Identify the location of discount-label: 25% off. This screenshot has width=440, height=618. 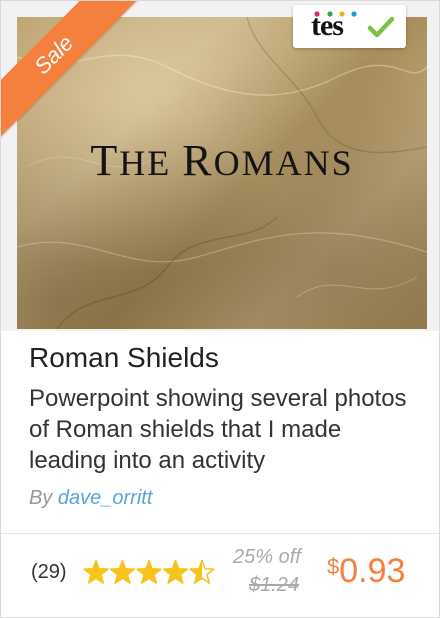
(267, 557).